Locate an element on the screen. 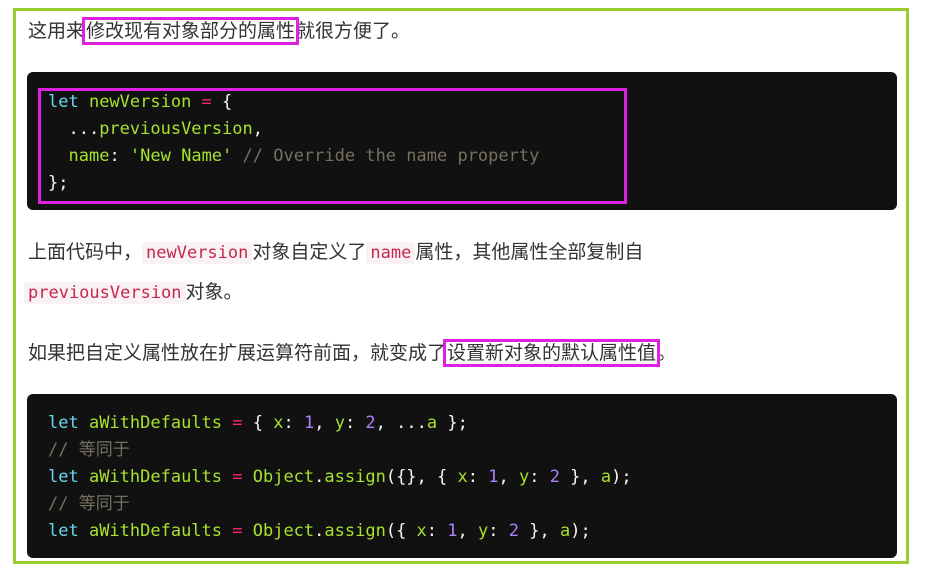  paragraph-explain: 上面代码中， newVersion 对象自定义了 name 属性，其他属性全部复制自 is located at coordinates (335, 252).